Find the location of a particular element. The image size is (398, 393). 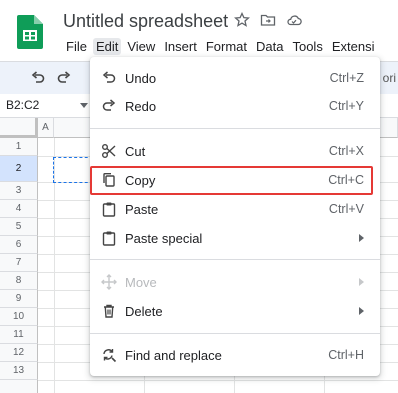

menu-item-paste-special: Paste special is located at coordinates (235, 238).